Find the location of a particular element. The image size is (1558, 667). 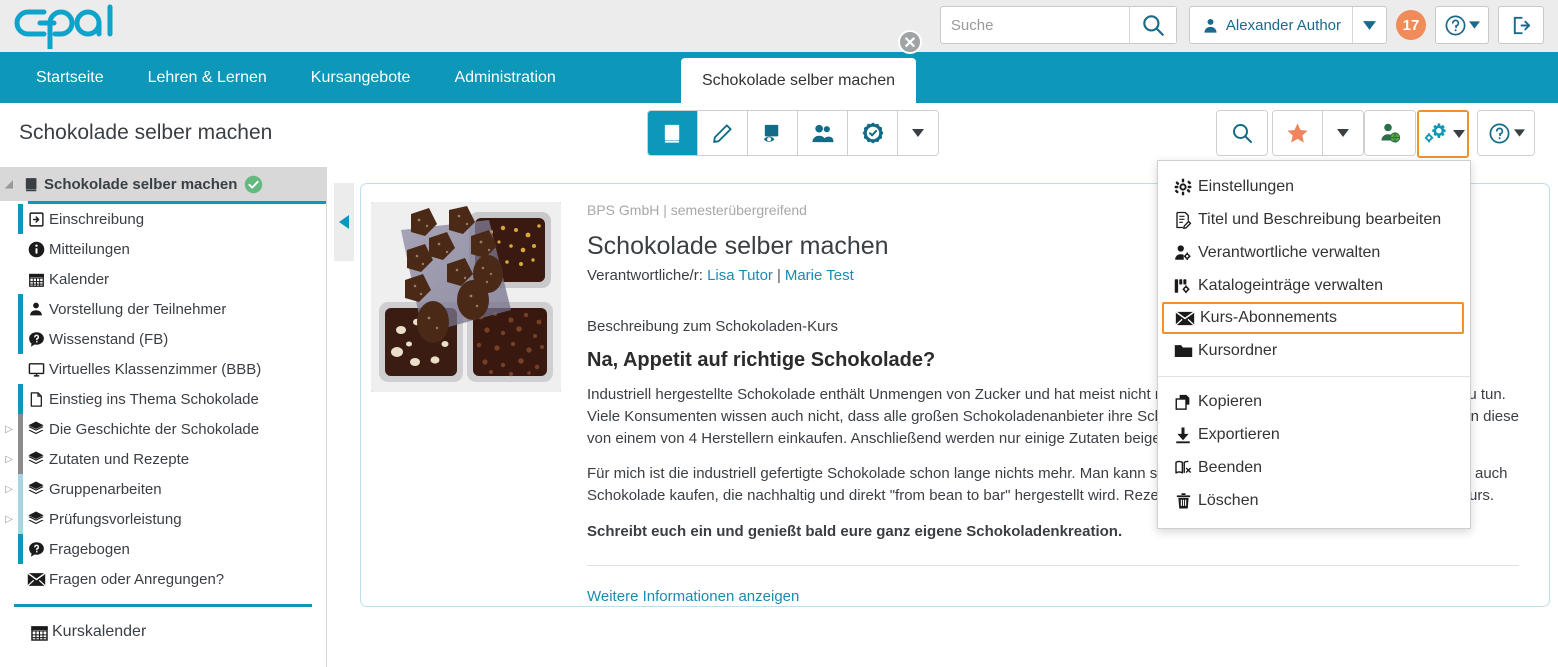

trash-icon is located at coordinates (1183, 501).